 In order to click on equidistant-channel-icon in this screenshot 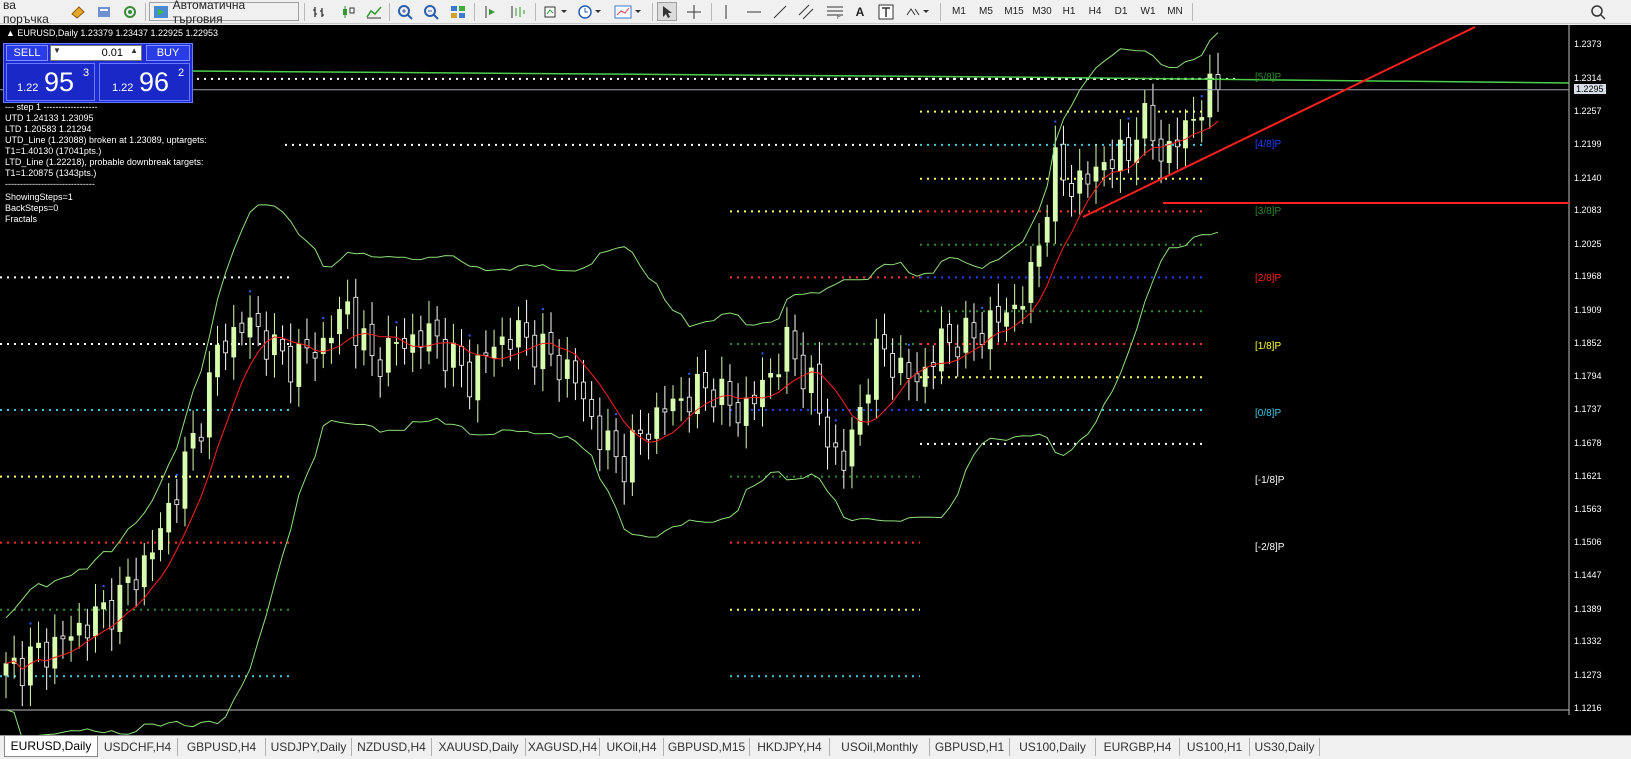, I will do `click(807, 11)`.